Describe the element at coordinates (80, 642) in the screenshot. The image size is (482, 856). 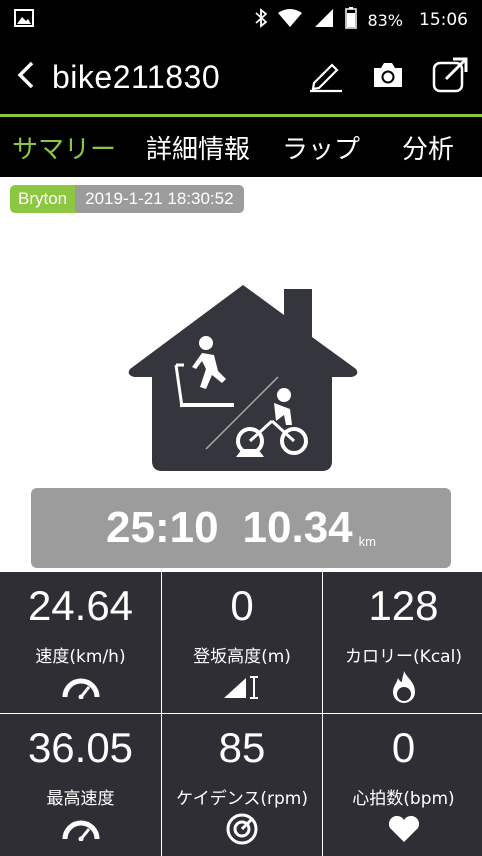
I see `stat-speed: 24.64 速度(km/h)` at that location.